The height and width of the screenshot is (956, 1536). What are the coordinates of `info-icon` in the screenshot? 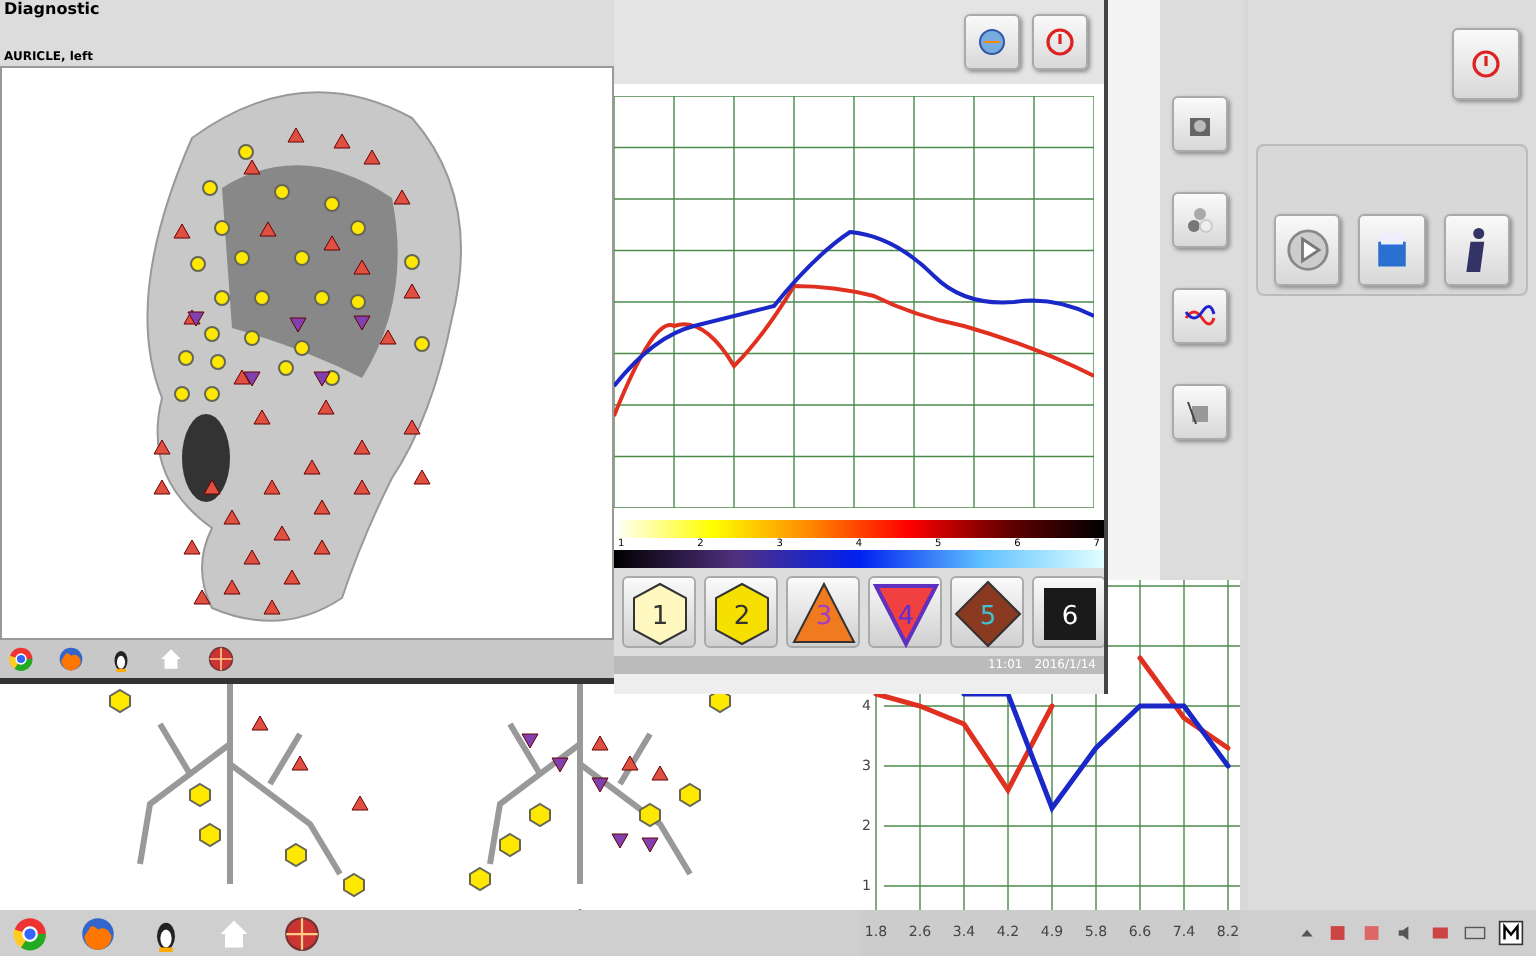 It's located at (1476, 250).